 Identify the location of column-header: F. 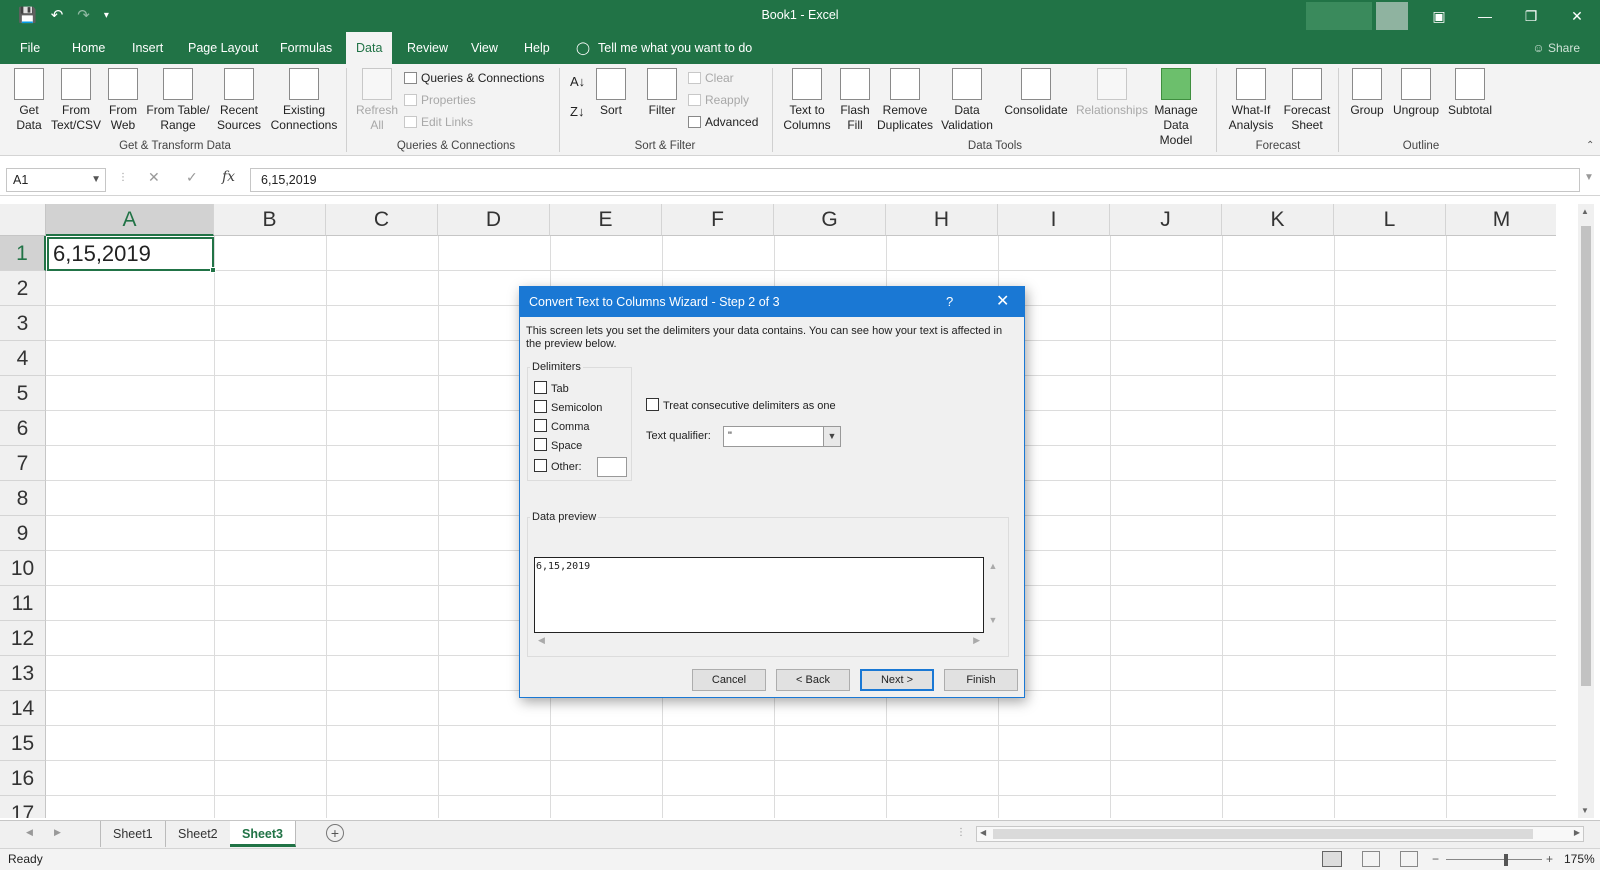
(718, 220).